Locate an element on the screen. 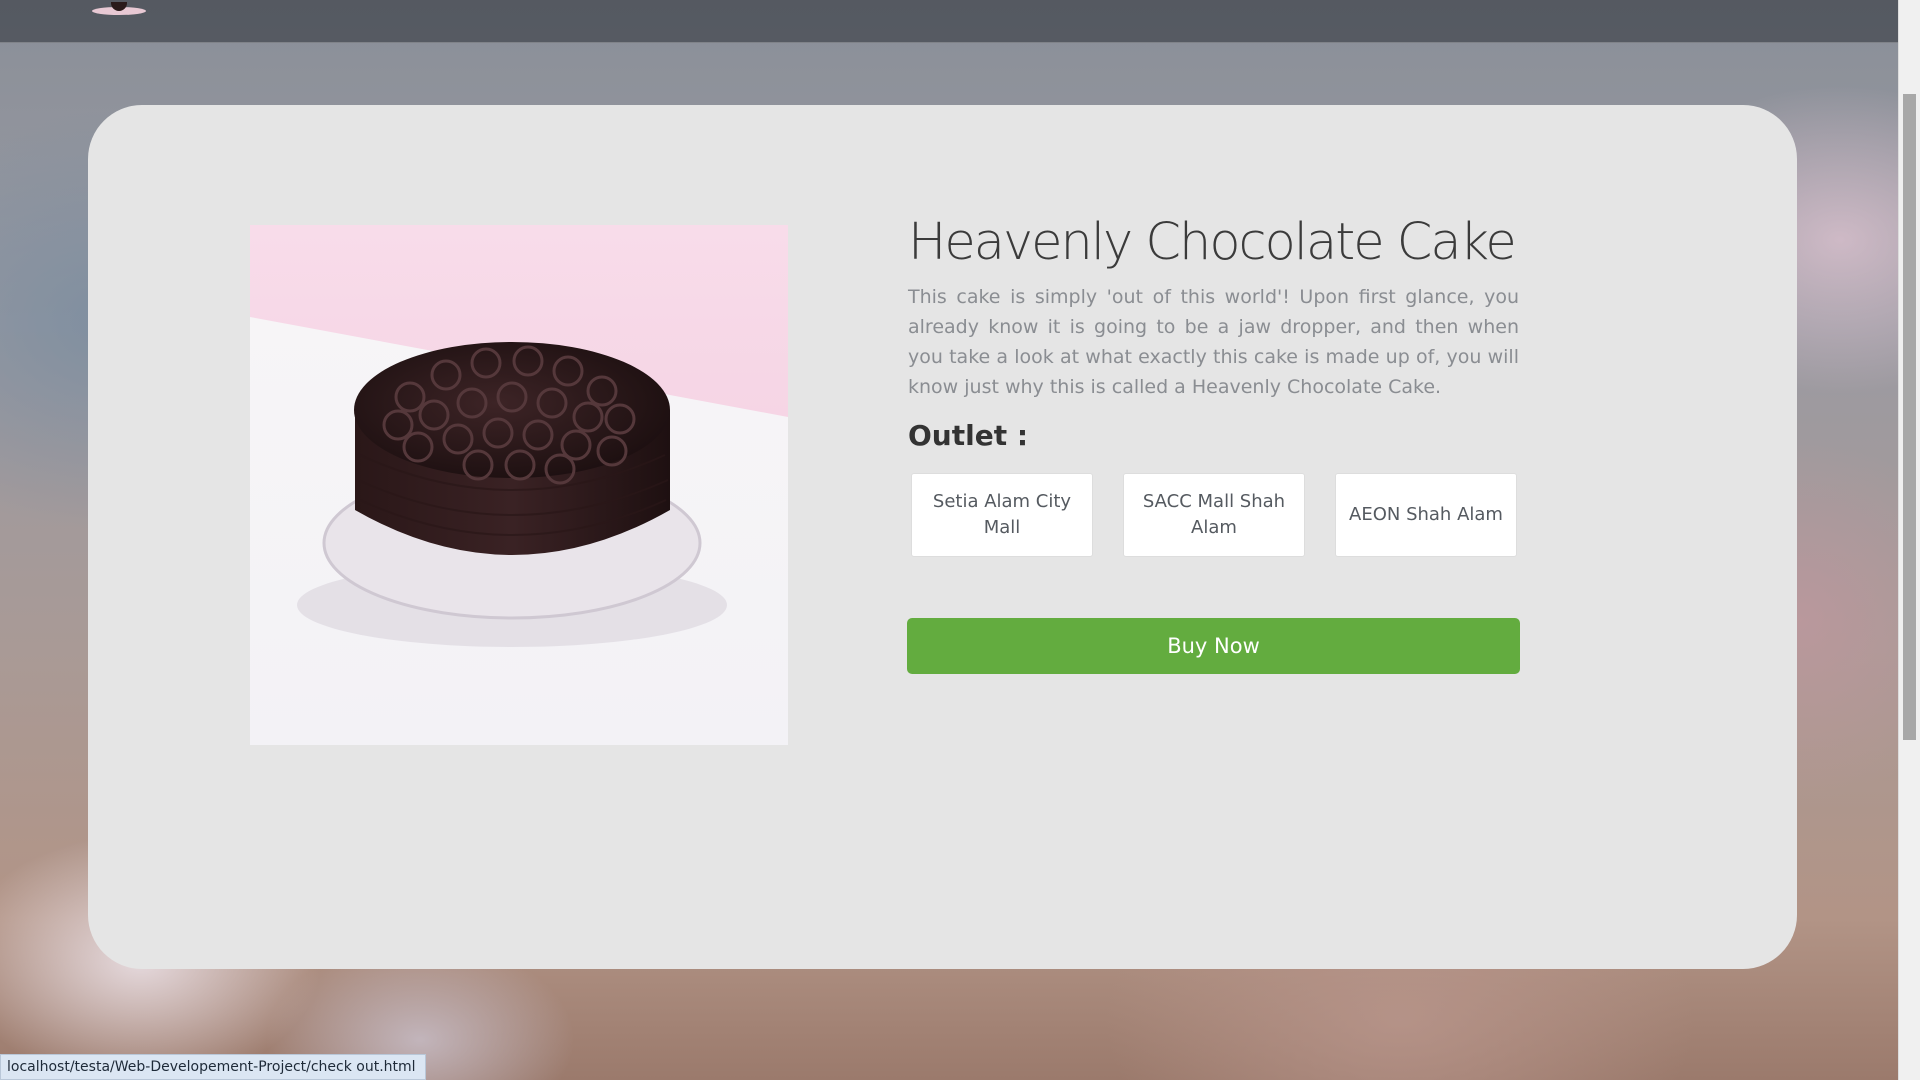 This screenshot has height=1080, width=1920. site-logo is located at coordinates (119, 8).